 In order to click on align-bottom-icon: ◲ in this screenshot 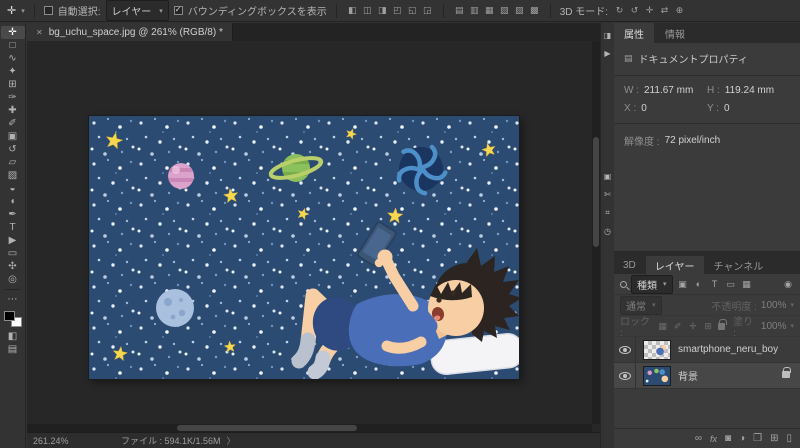, I will do `click(427, 10)`.